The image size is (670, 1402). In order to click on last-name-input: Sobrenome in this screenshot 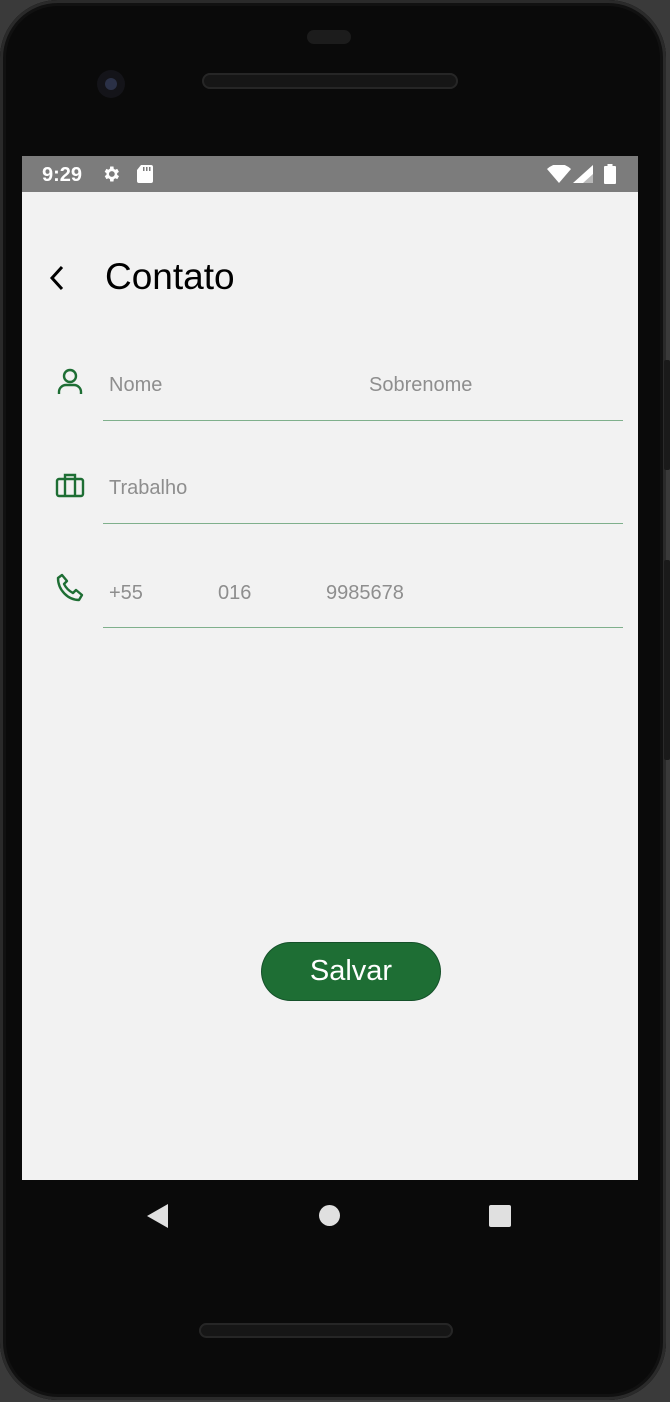, I will do `click(420, 385)`.